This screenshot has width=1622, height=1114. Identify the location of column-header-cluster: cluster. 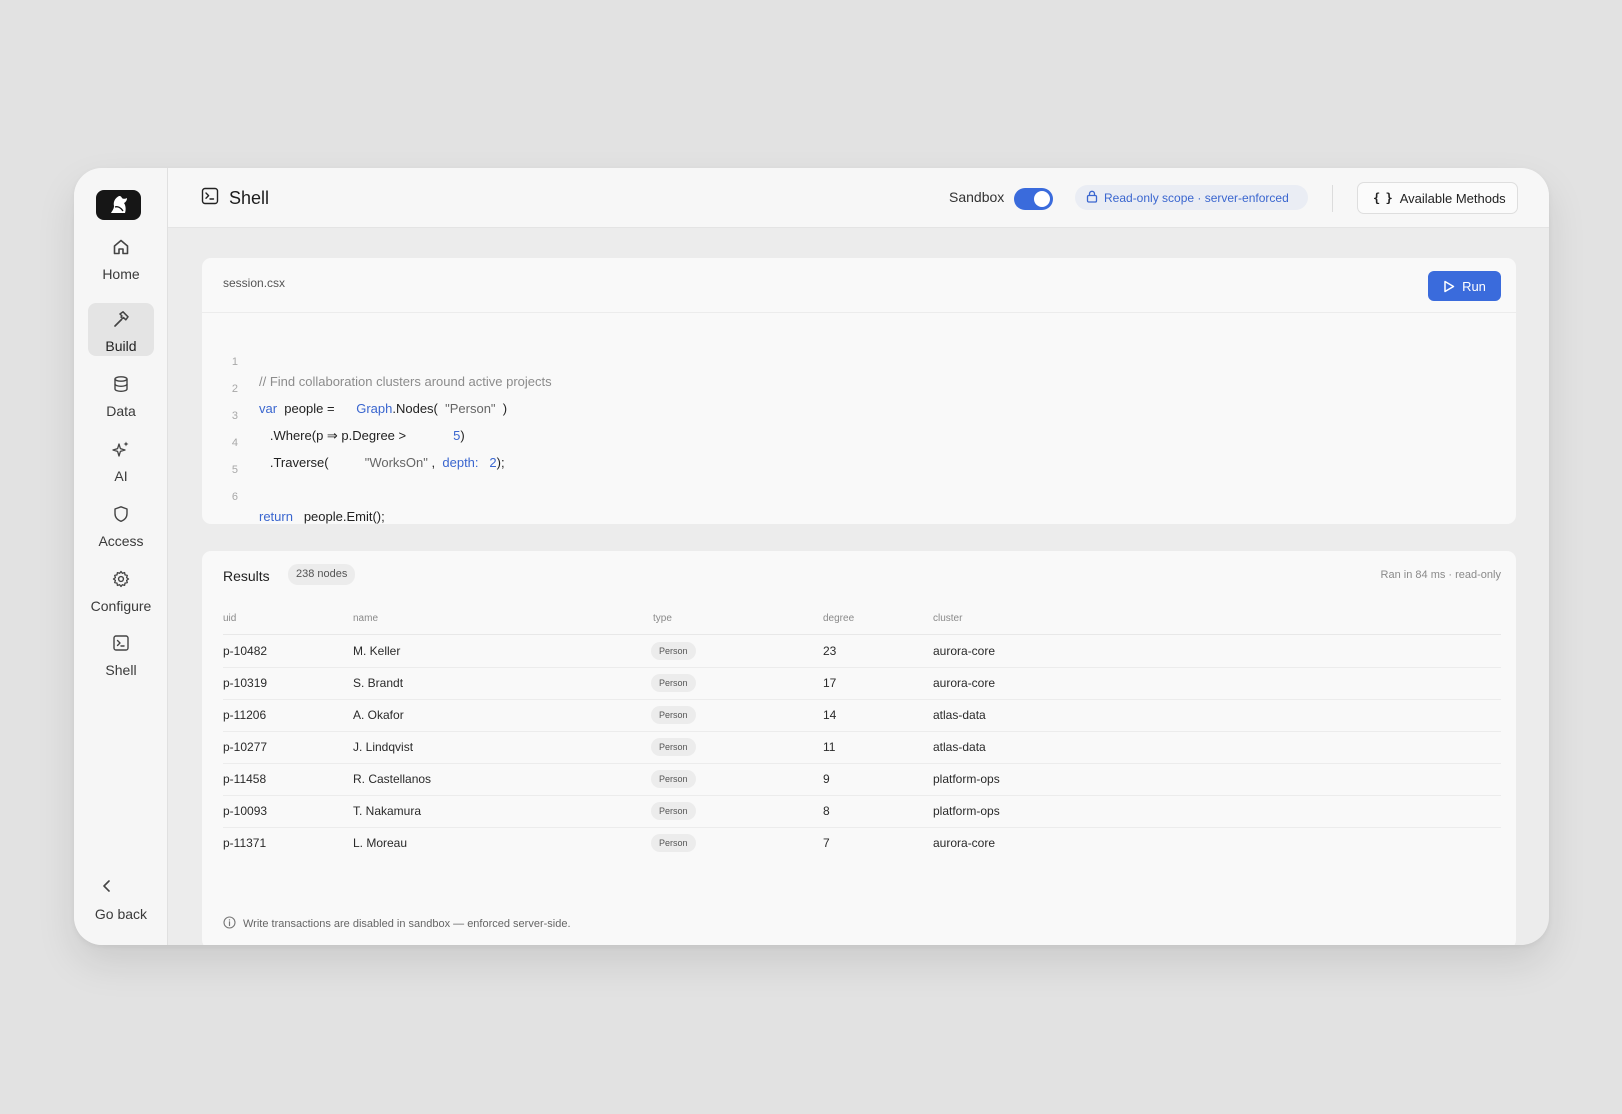
(947, 618).